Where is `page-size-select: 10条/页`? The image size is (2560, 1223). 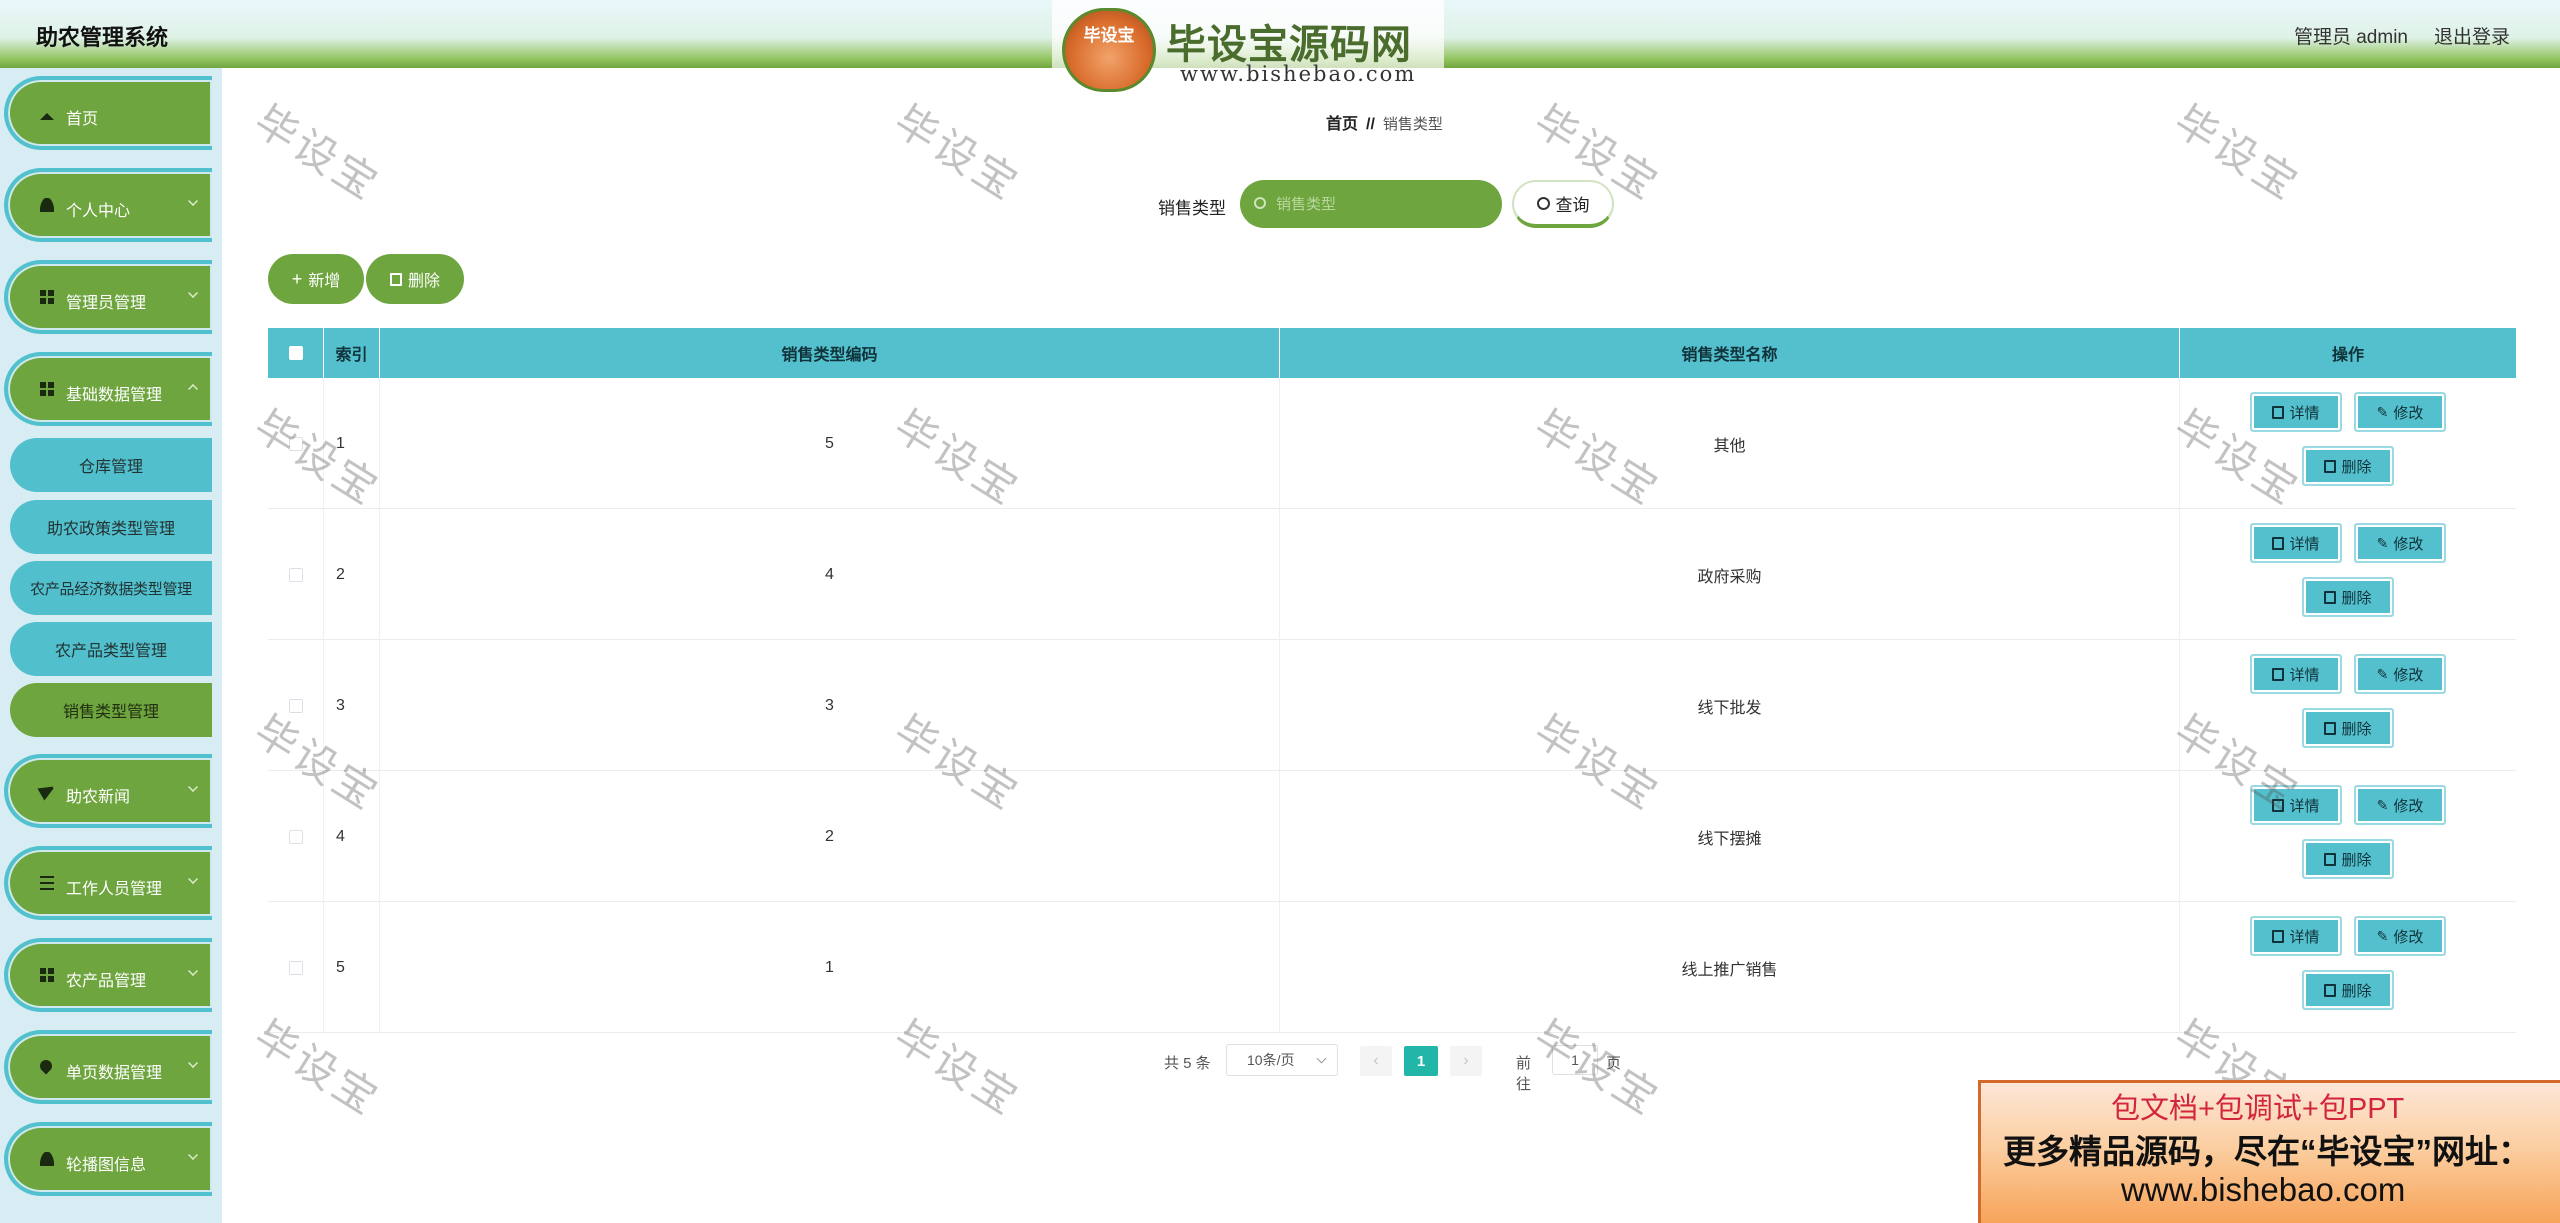
page-size-select: 10条/页 is located at coordinates (1282, 1060).